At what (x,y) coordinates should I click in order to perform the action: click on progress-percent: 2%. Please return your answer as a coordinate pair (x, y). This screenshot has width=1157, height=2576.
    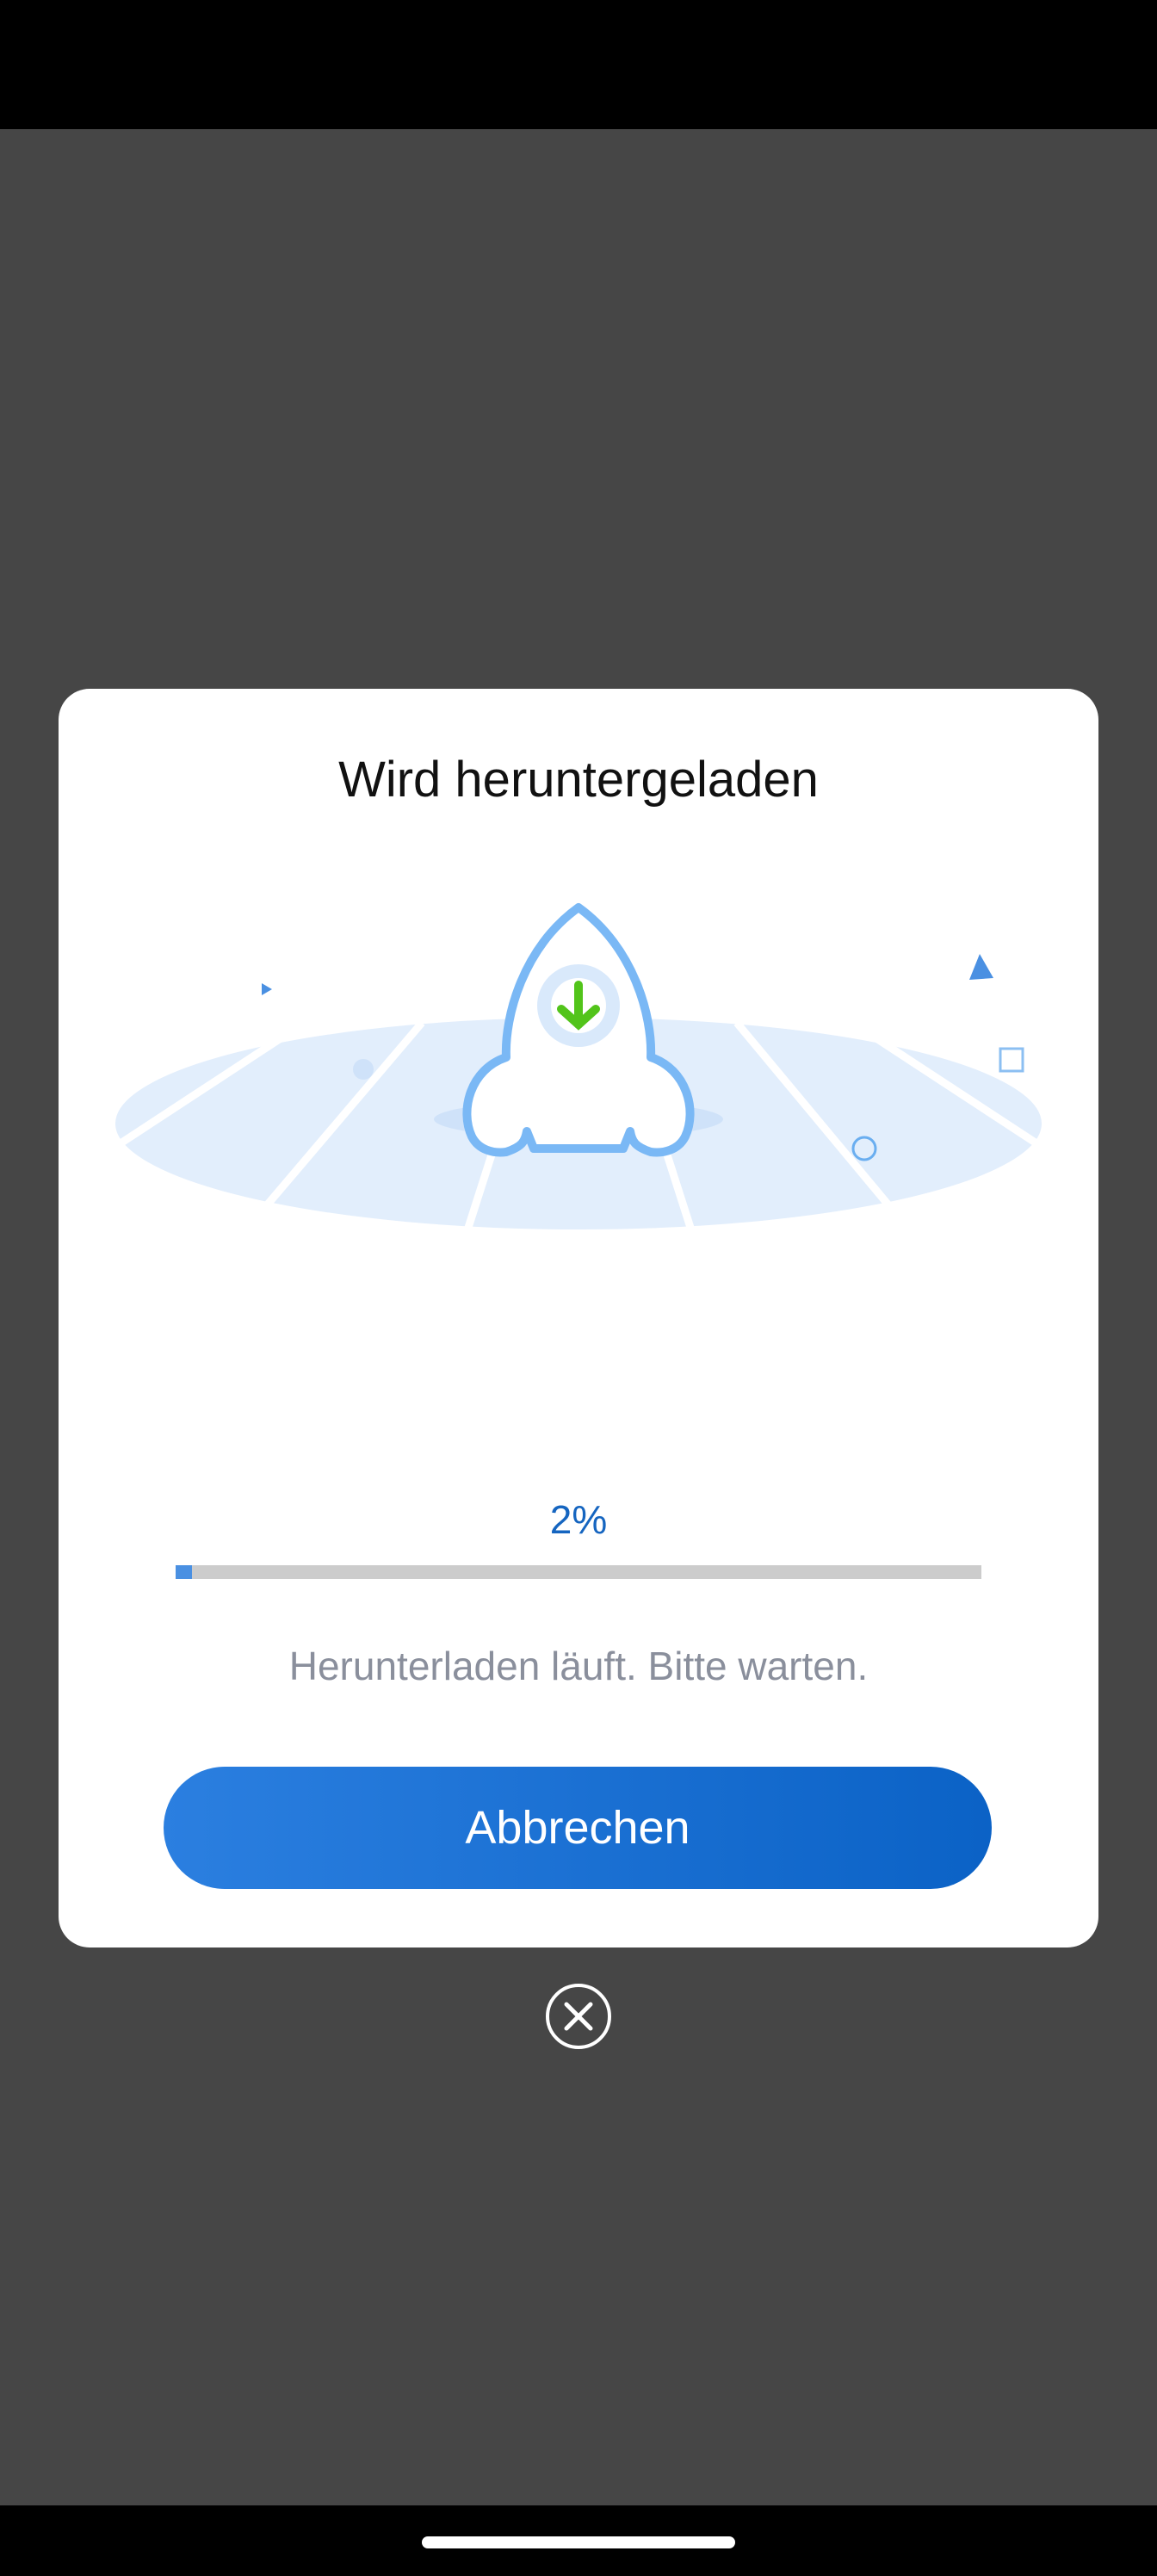
    Looking at the image, I should click on (579, 1520).